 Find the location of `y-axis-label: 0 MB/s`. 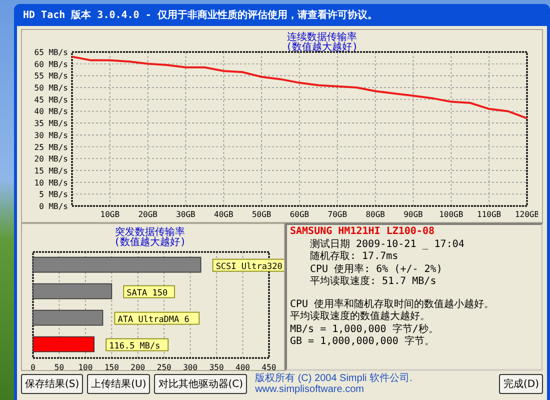

y-axis-label: 0 MB/s is located at coordinates (53, 206).